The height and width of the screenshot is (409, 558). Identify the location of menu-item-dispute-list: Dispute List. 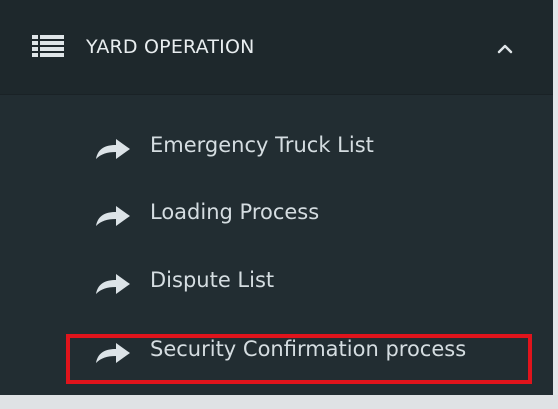
(308, 283).